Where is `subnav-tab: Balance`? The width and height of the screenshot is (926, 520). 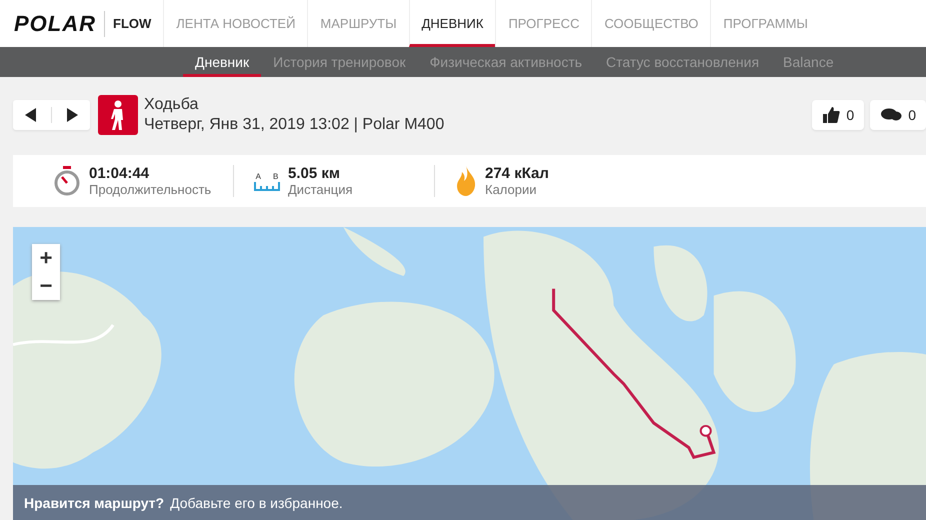 subnav-tab: Balance is located at coordinates (808, 62).